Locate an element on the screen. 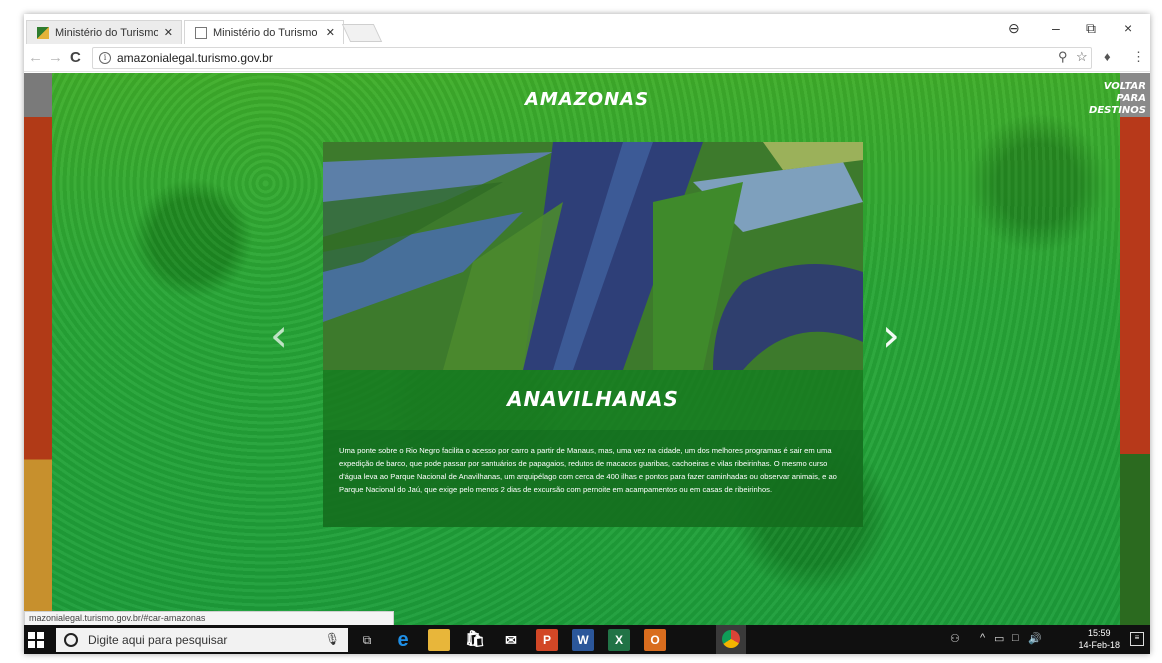 The image size is (1162, 663). profile-icon: ⊖ is located at coordinates (1014, 28).